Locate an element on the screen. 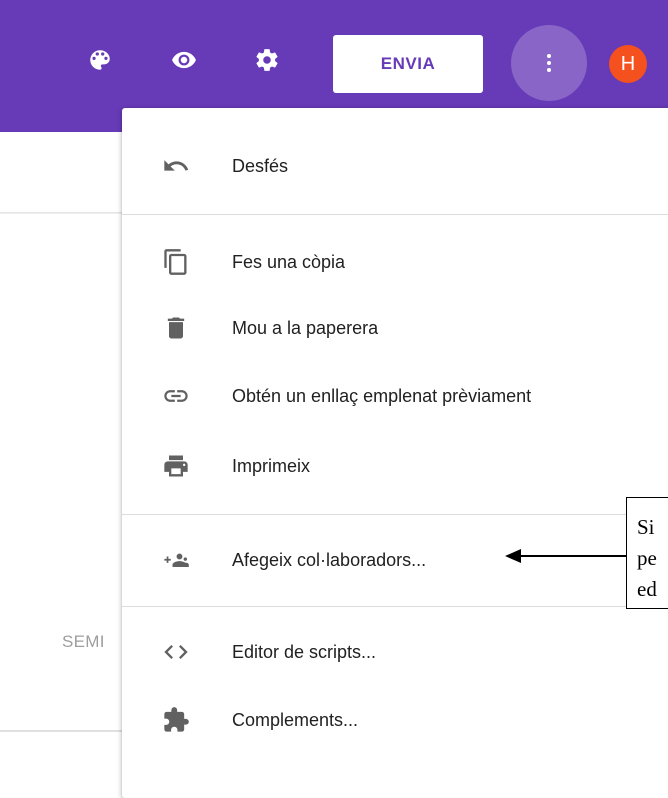 Image resolution: width=668 pixels, height=798 pixels. copy-icon is located at coordinates (176, 262).